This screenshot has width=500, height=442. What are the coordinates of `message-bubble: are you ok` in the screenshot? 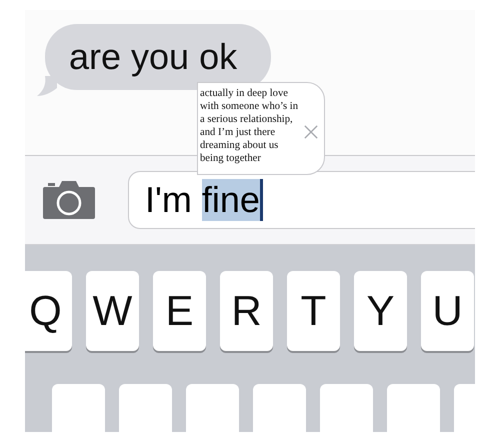 It's located at (158, 57).